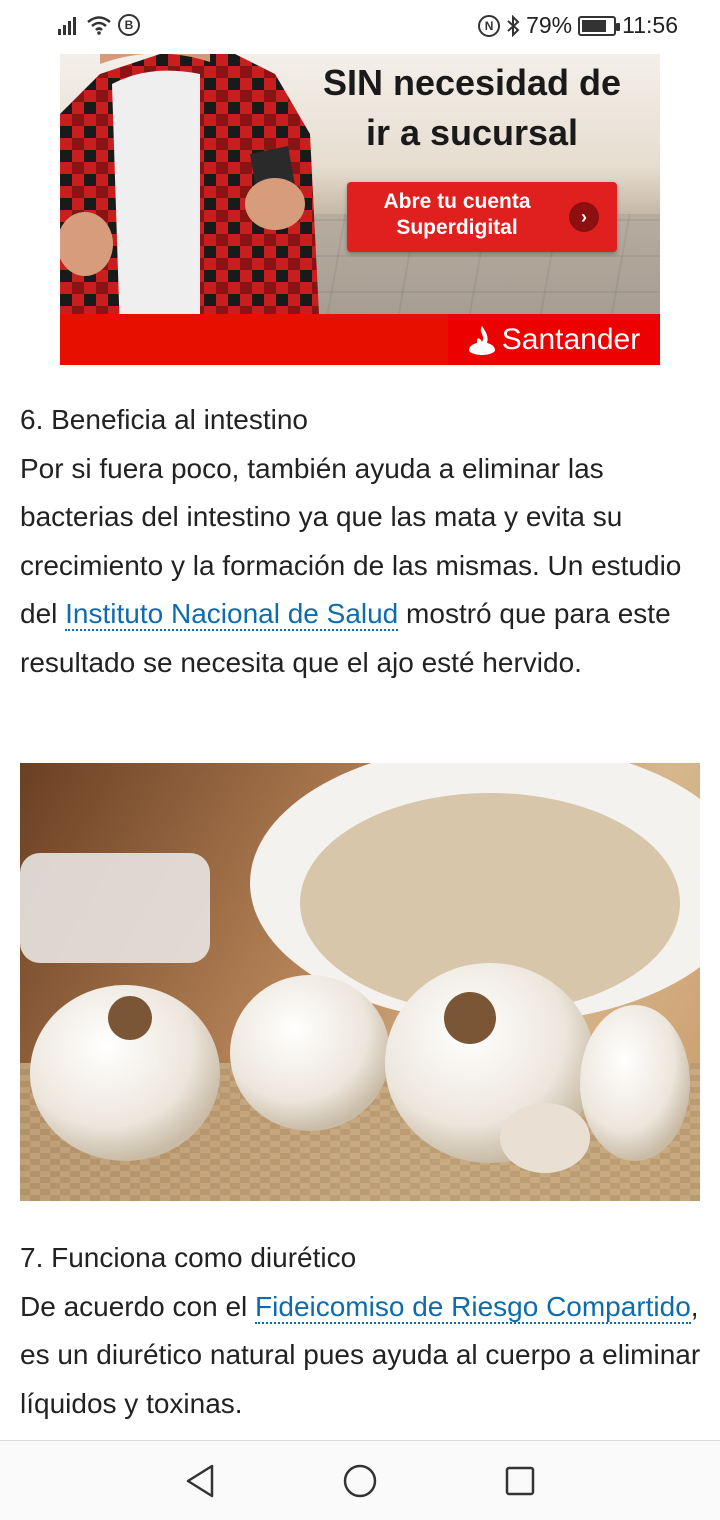 This screenshot has height=1520, width=720. I want to click on section-7-heading: 7. Funciona como diurético, so click(188, 1257).